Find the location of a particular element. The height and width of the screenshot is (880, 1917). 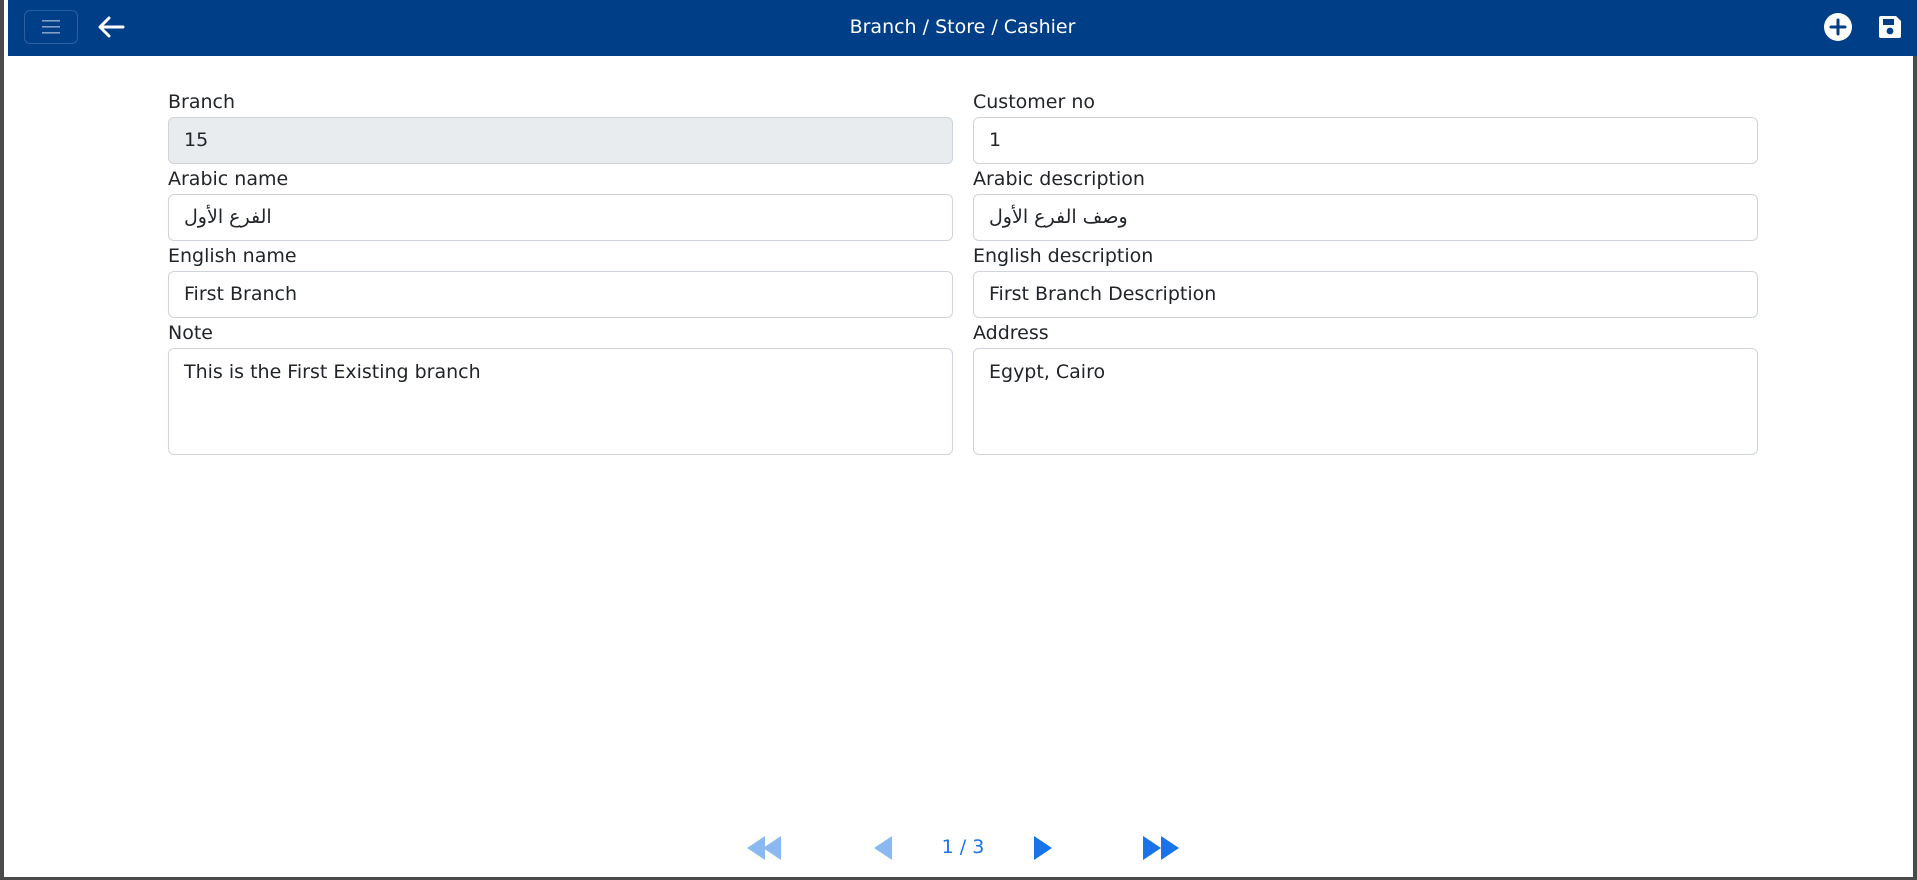

first-page-button is located at coordinates (765, 848).